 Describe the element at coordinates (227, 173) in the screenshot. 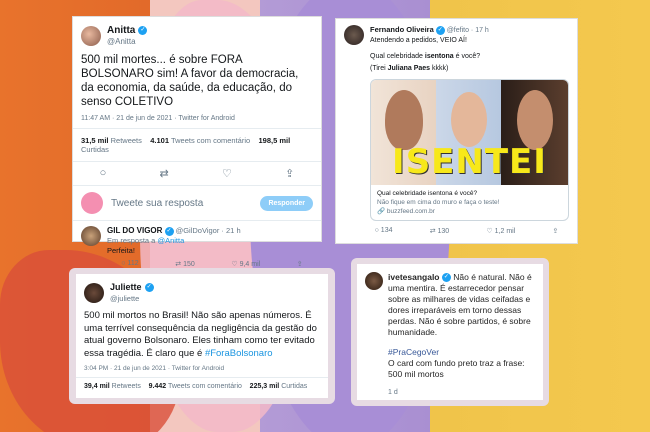

I see `like-icon: ♡` at that location.